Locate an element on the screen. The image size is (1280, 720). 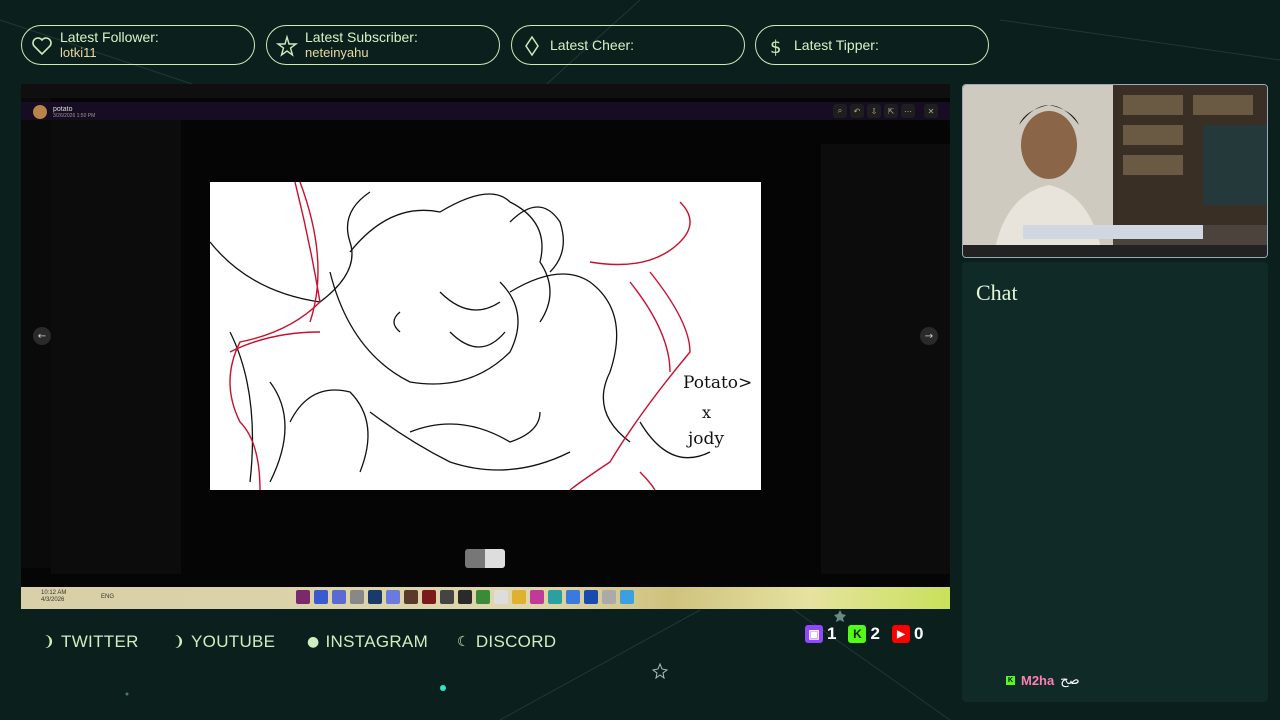
twitter-label: TWITTER is located at coordinates (100, 641).